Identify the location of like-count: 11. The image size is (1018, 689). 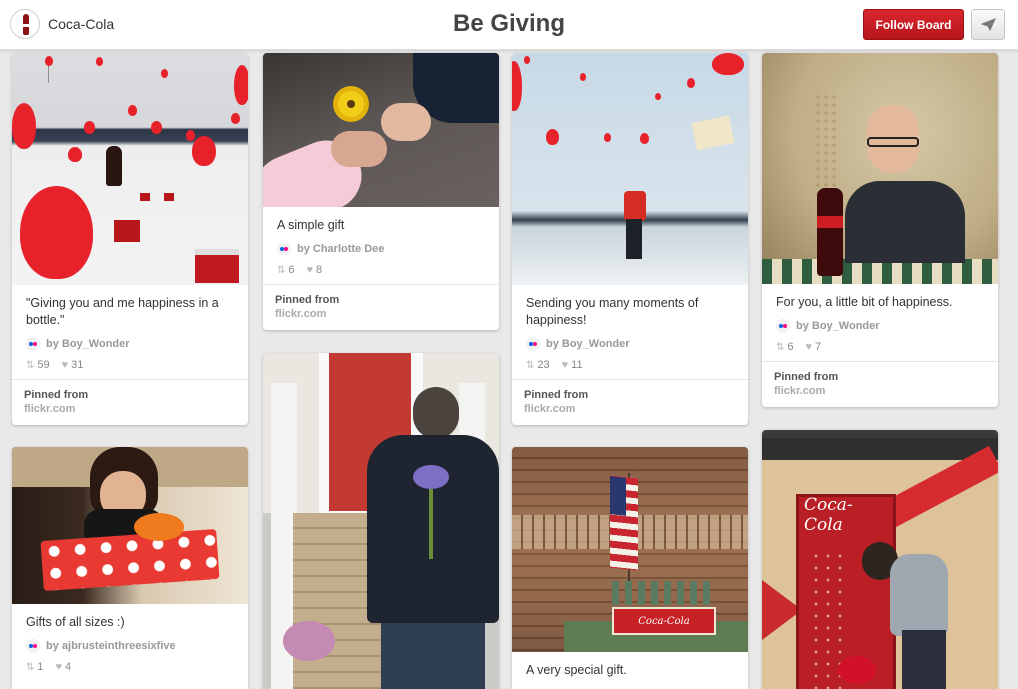
(577, 365).